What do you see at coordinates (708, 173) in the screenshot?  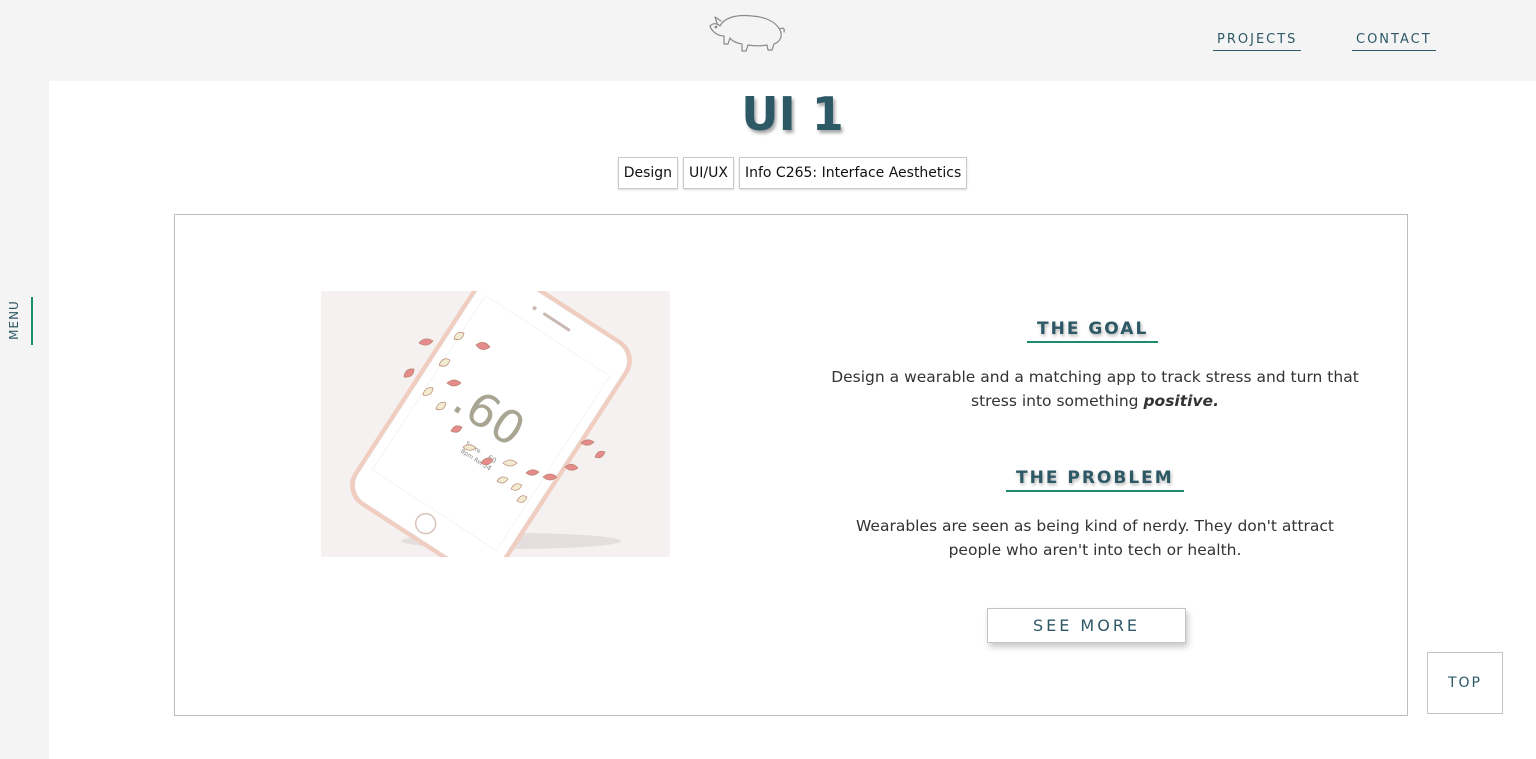 I see `tag-ui-ux: UI/UX` at bounding box center [708, 173].